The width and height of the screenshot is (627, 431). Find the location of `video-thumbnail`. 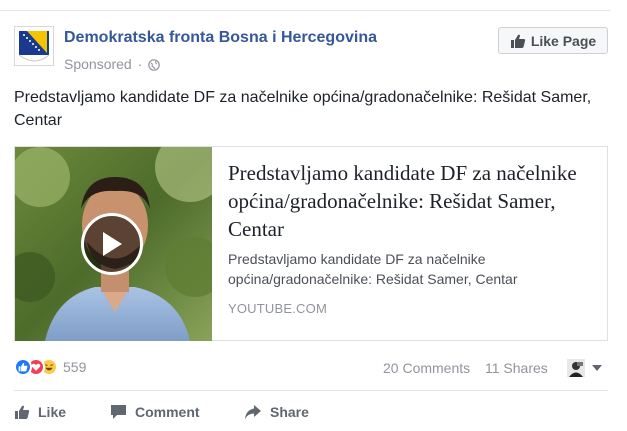

video-thumbnail is located at coordinates (113, 244).